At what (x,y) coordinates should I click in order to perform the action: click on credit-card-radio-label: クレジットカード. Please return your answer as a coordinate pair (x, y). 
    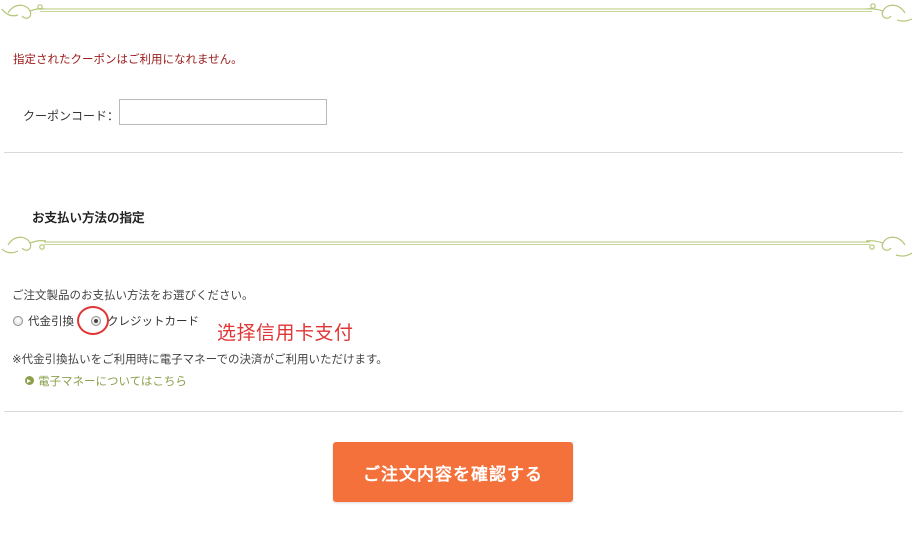
    Looking at the image, I should click on (153, 321).